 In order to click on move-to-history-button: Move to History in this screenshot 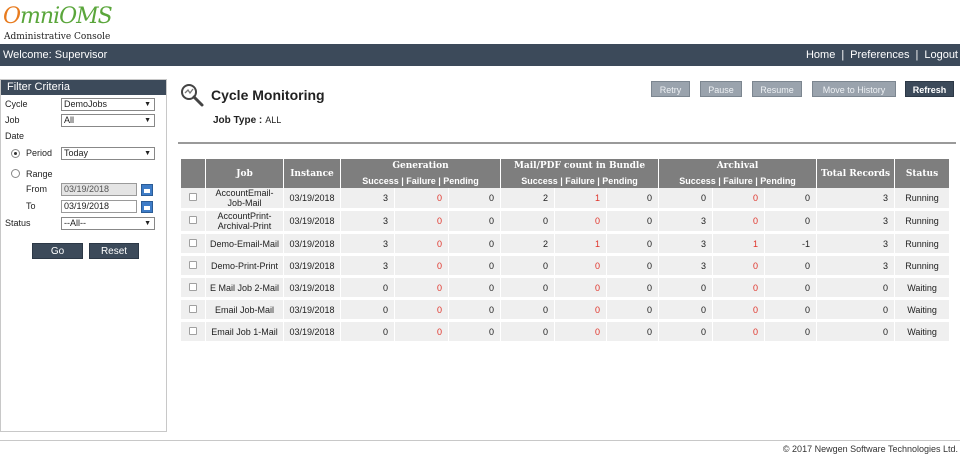, I will do `click(854, 89)`.